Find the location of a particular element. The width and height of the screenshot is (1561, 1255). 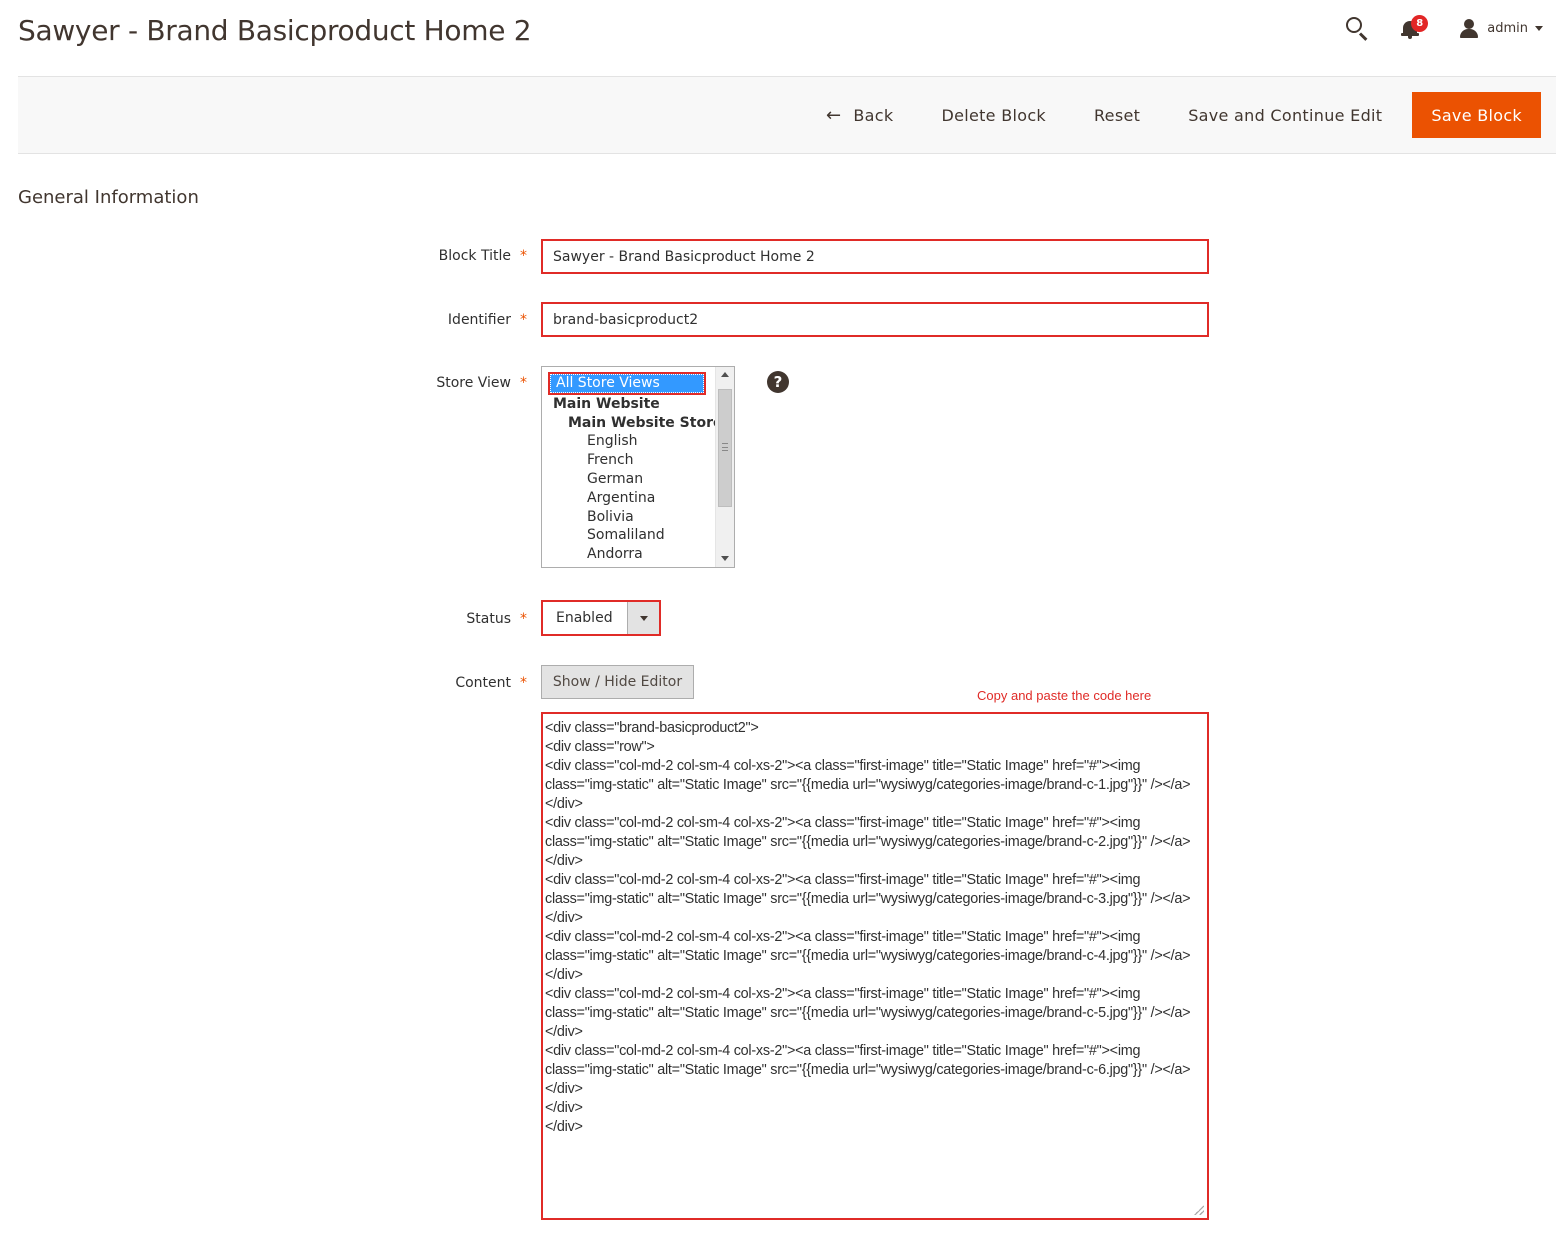

store-view-option: English is located at coordinates (628, 441).